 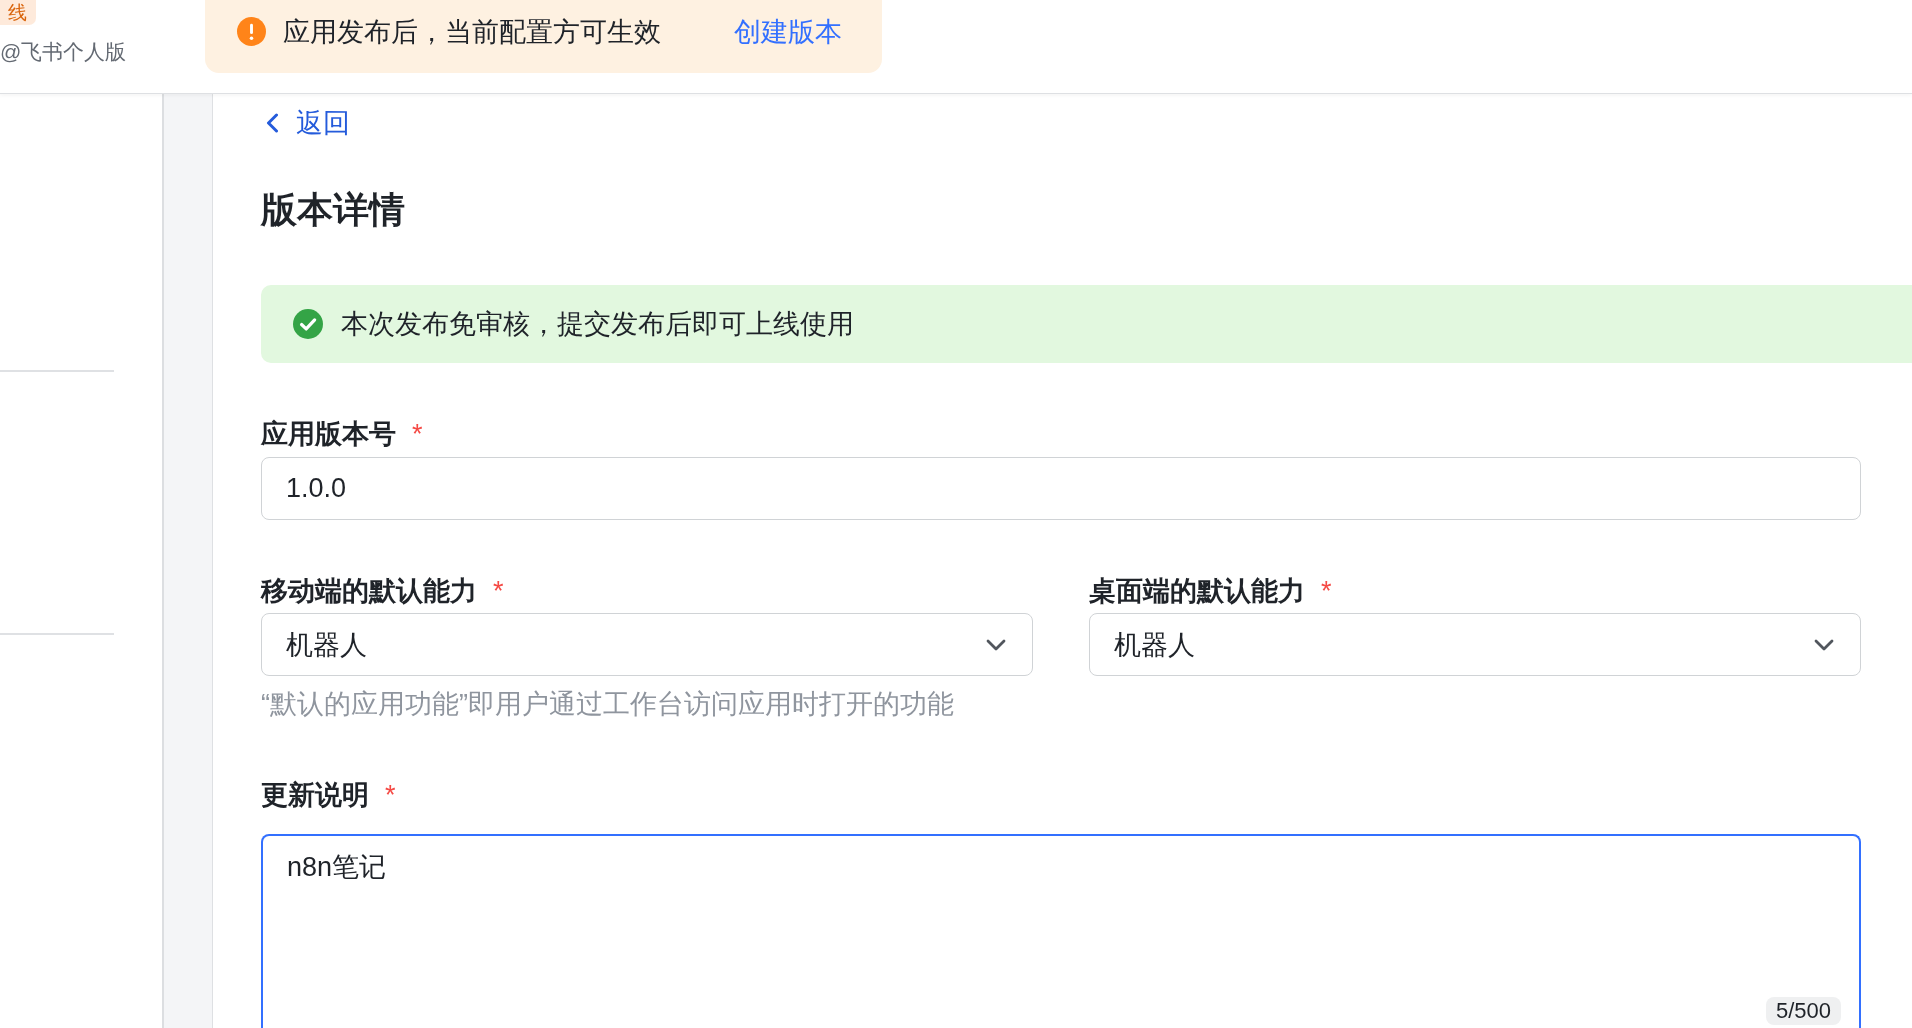 I want to click on notice-message: 应用发布后，当前配置方可生效, so click(x=472, y=32).